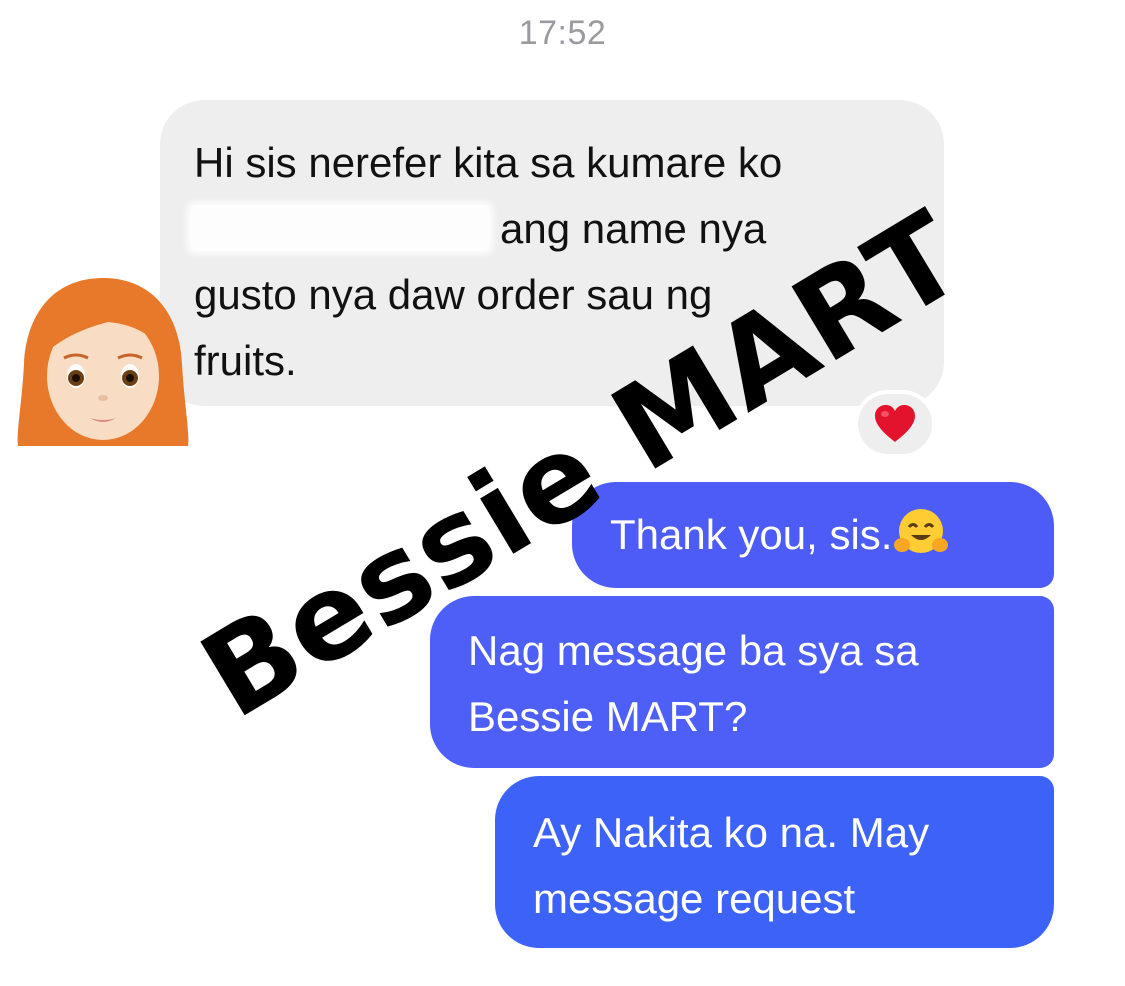 The image size is (1125, 986). Describe the element at coordinates (103, 362) in the screenshot. I see `woman-red-hair-emoji-icon` at that location.